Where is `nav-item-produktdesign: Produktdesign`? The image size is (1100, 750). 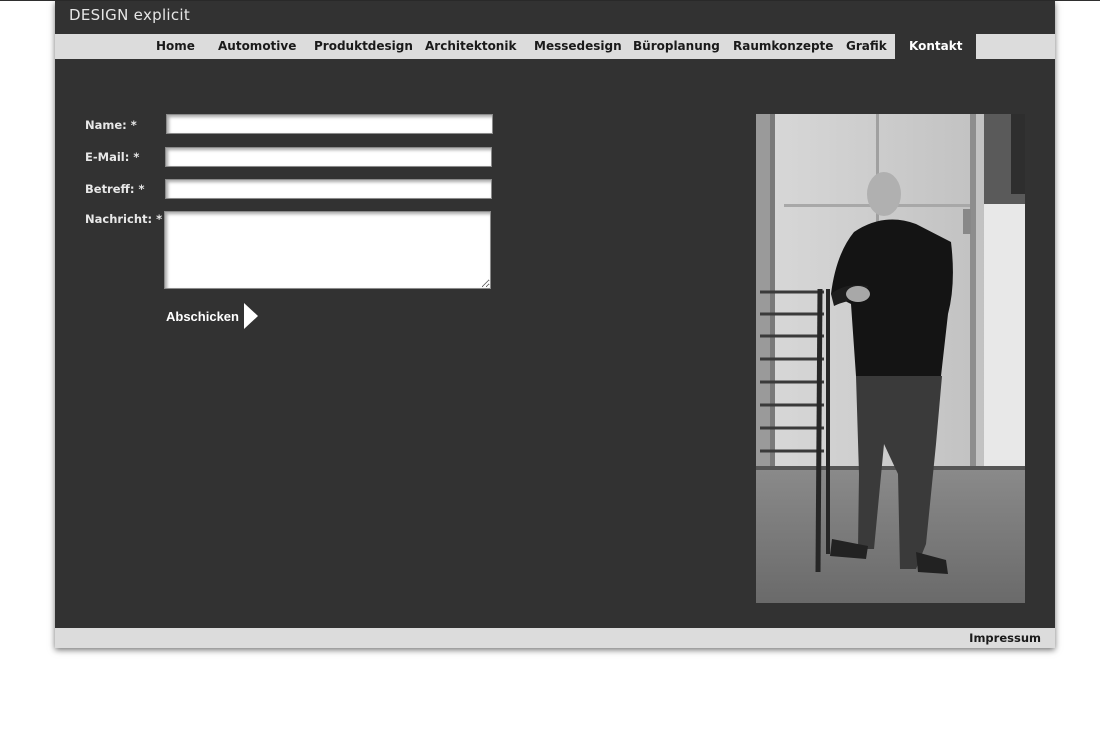
nav-item-produktdesign: Produktdesign is located at coordinates (363, 46).